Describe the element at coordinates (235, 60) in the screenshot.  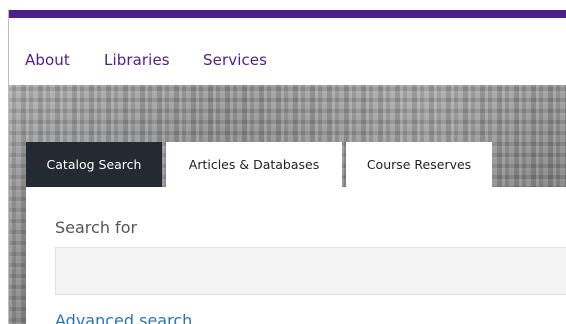
I see `nav-item-services: Services` at that location.